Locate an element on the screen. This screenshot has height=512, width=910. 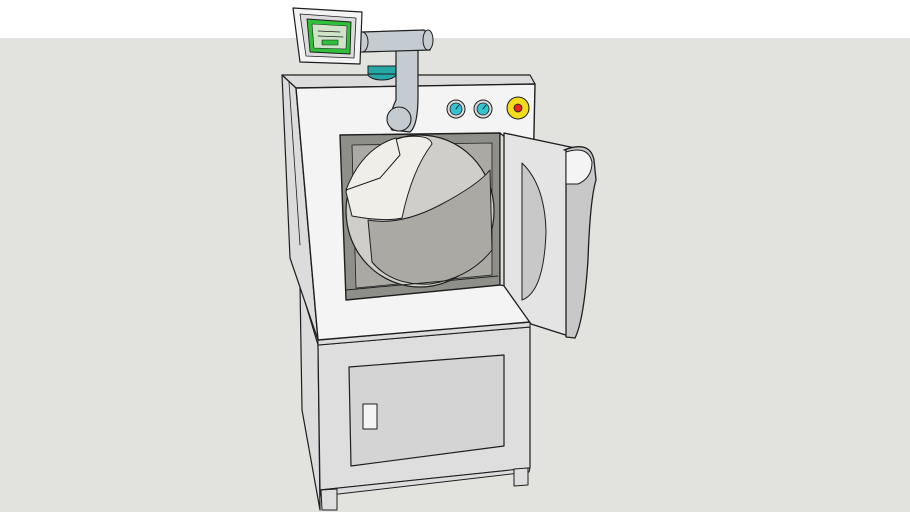
duct-horizontal is located at coordinates (396, 41).